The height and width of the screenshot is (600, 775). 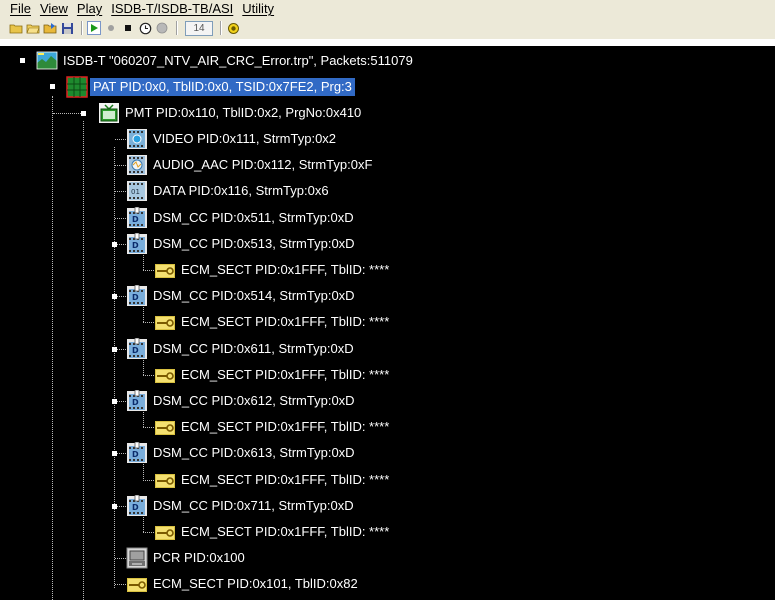 I want to click on menu-file: File, so click(x=18, y=8).